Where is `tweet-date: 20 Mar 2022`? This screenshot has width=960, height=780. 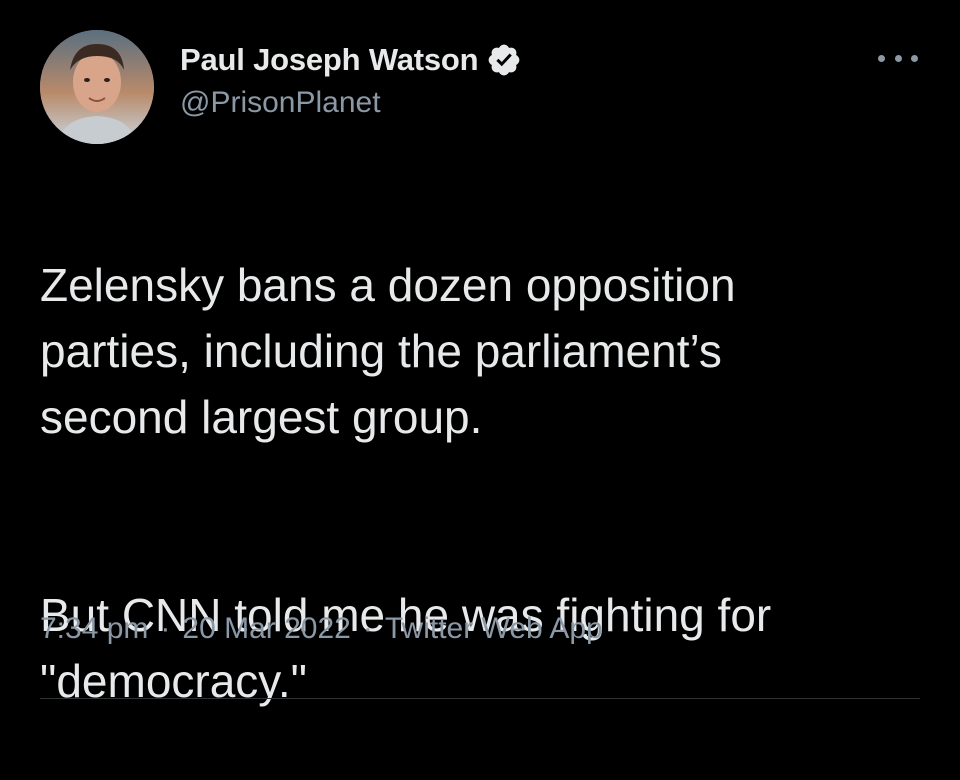
tweet-date: 20 Mar 2022 is located at coordinates (266, 629).